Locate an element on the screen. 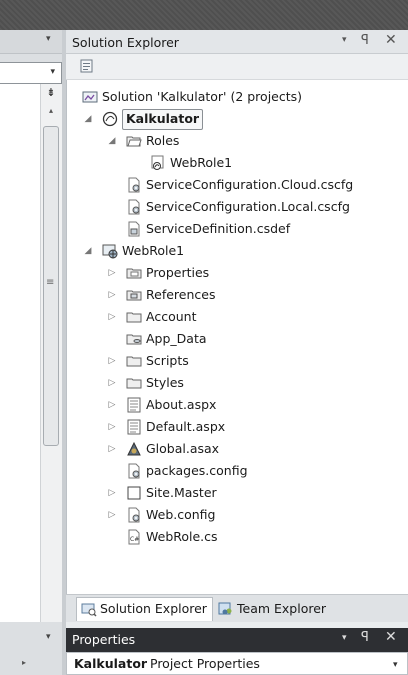  grip-icon: ≡ is located at coordinates (50, 282).